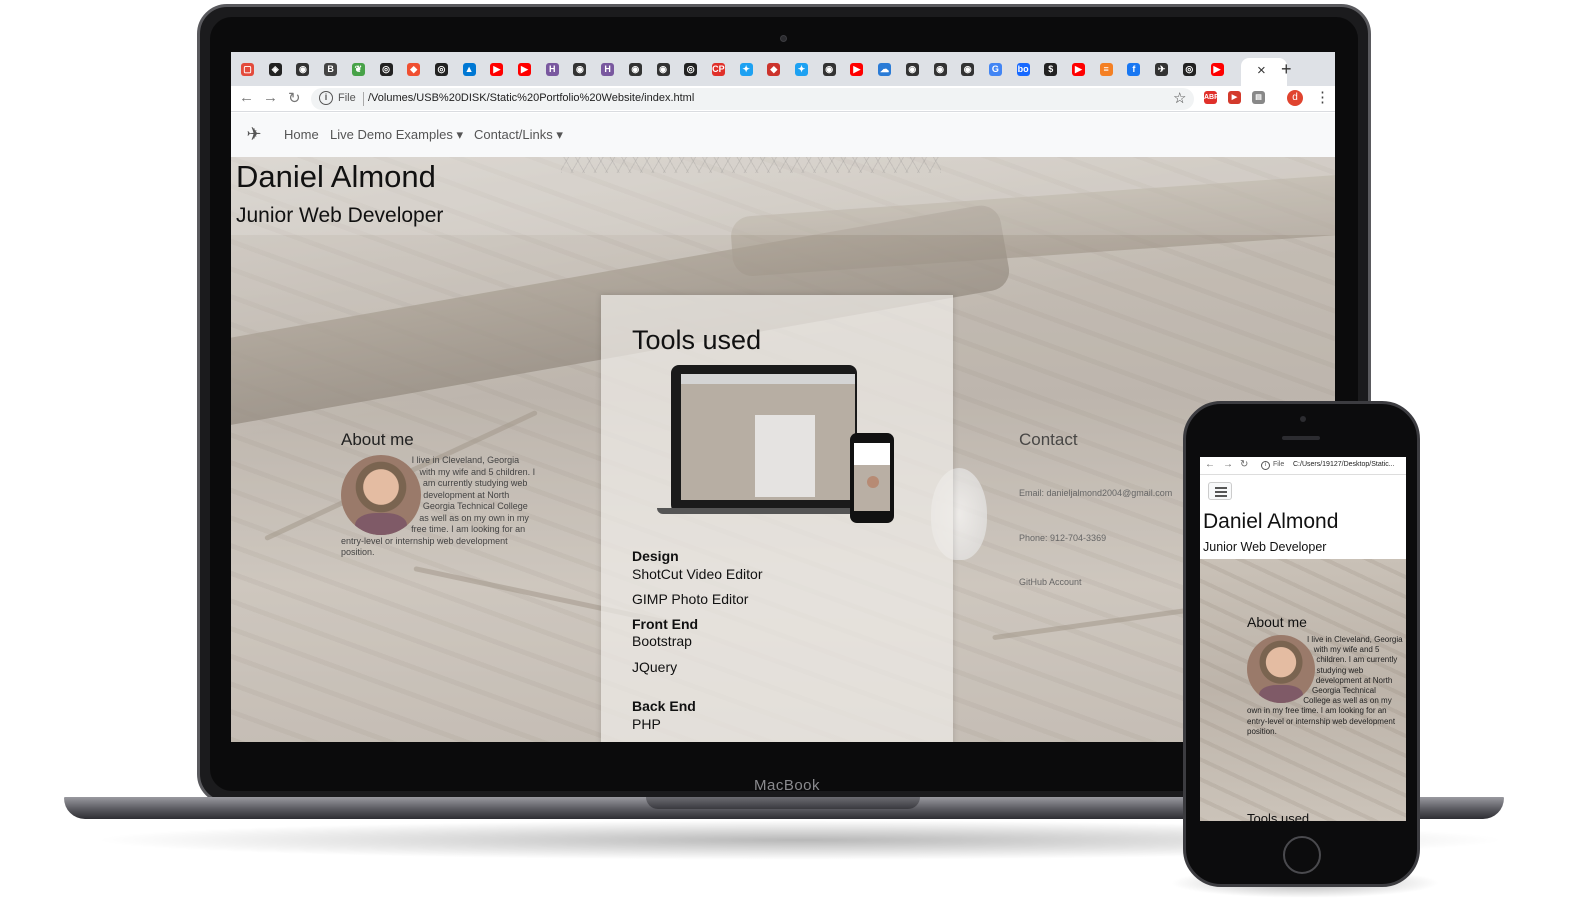  What do you see at coordinates (336, 176) in the screenshot?
I see `hero-name: Daniel Almond` at bounding box center [336, 176].